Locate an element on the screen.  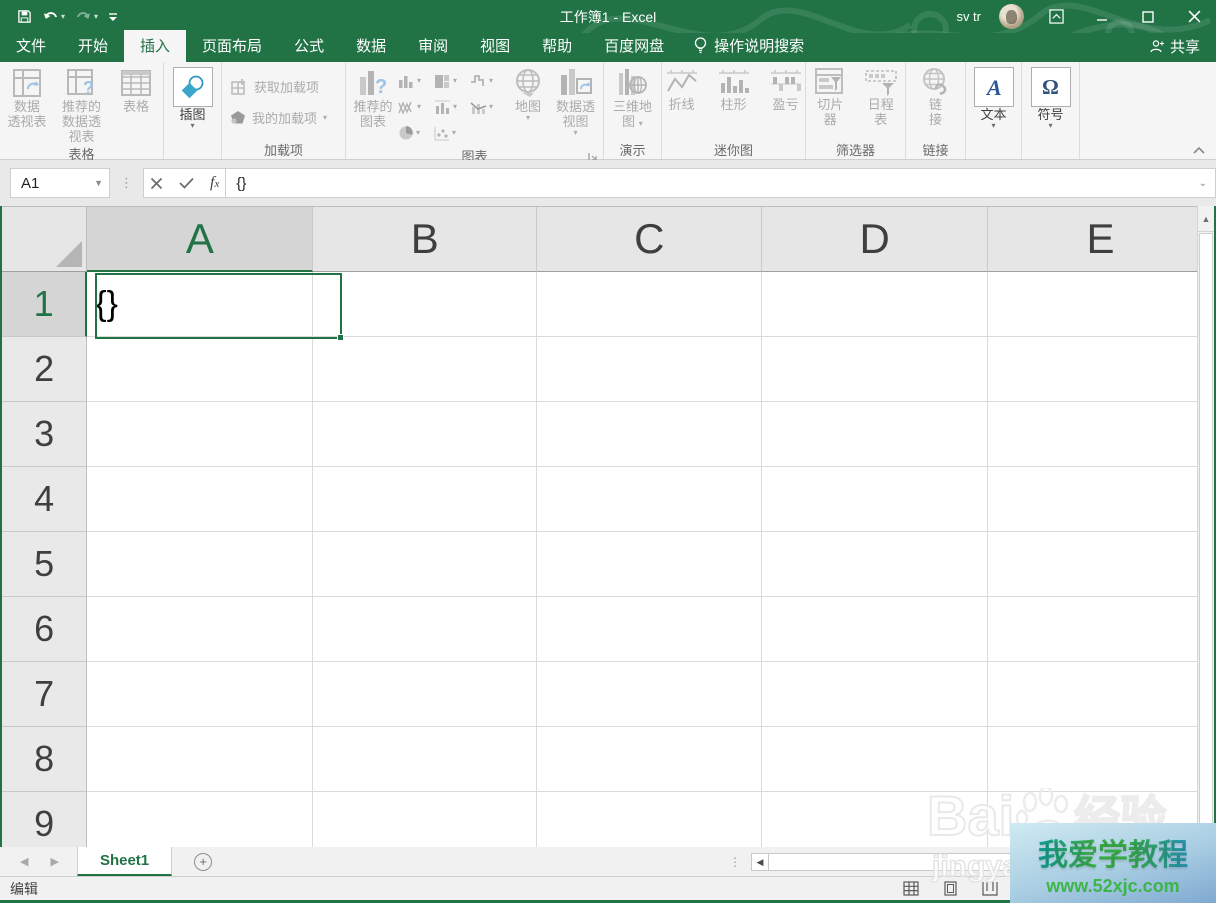
row-header-6: 6 is located at coordinates (45, 629).